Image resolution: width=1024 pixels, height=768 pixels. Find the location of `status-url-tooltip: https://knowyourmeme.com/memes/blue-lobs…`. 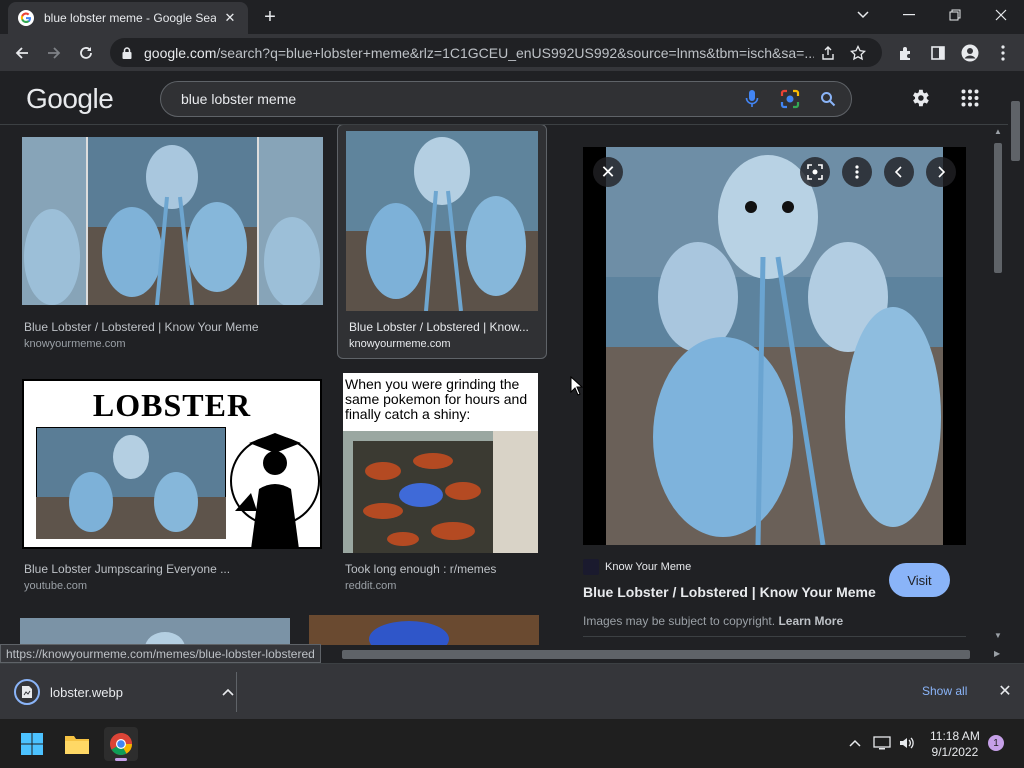

status-url-tooltip: https://knowyourmeme.com/memes/blue-lobs… is located at coordinates (160, 653).